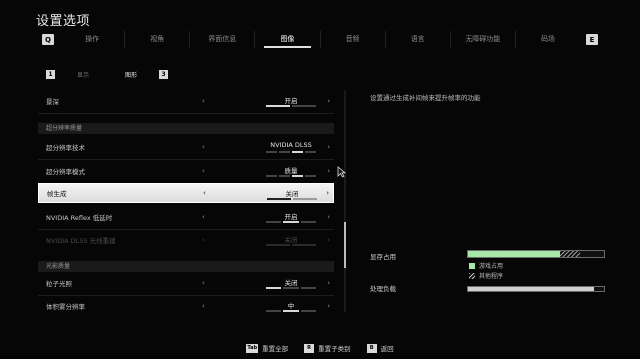  I want to click on legend-other: 其他程序, so click(486, 275).